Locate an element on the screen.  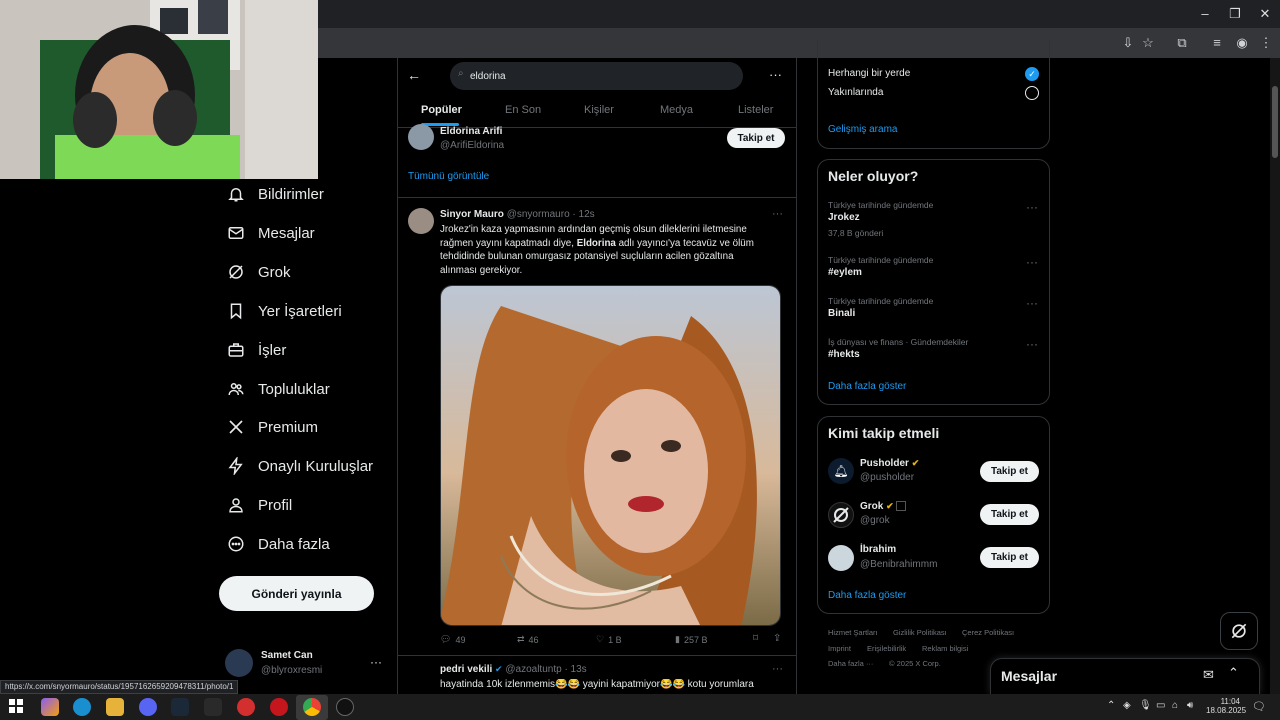
nav-messages: Mesajlar is located at coordinates (270, 233).